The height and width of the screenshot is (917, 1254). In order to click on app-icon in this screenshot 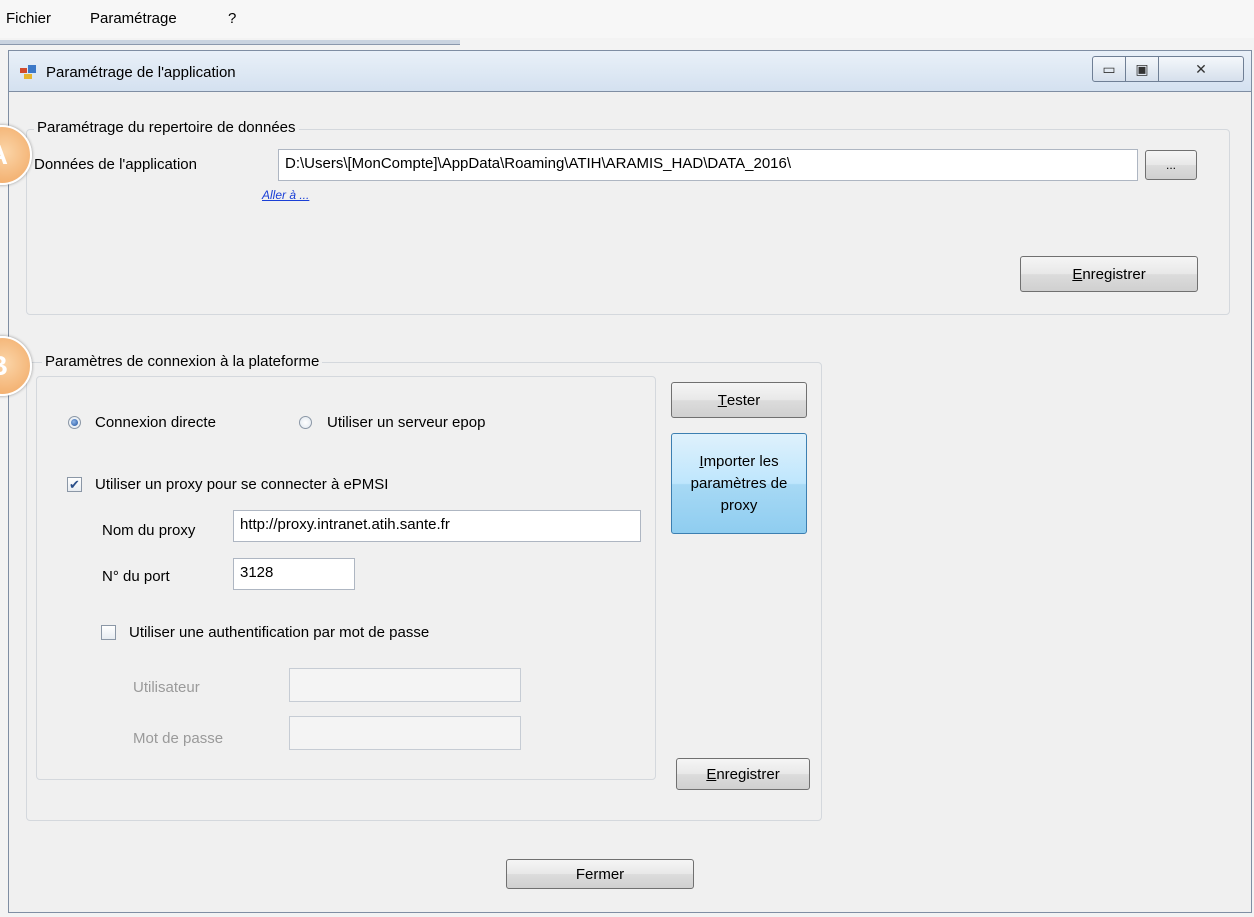, I will do `click(28, 72)`.